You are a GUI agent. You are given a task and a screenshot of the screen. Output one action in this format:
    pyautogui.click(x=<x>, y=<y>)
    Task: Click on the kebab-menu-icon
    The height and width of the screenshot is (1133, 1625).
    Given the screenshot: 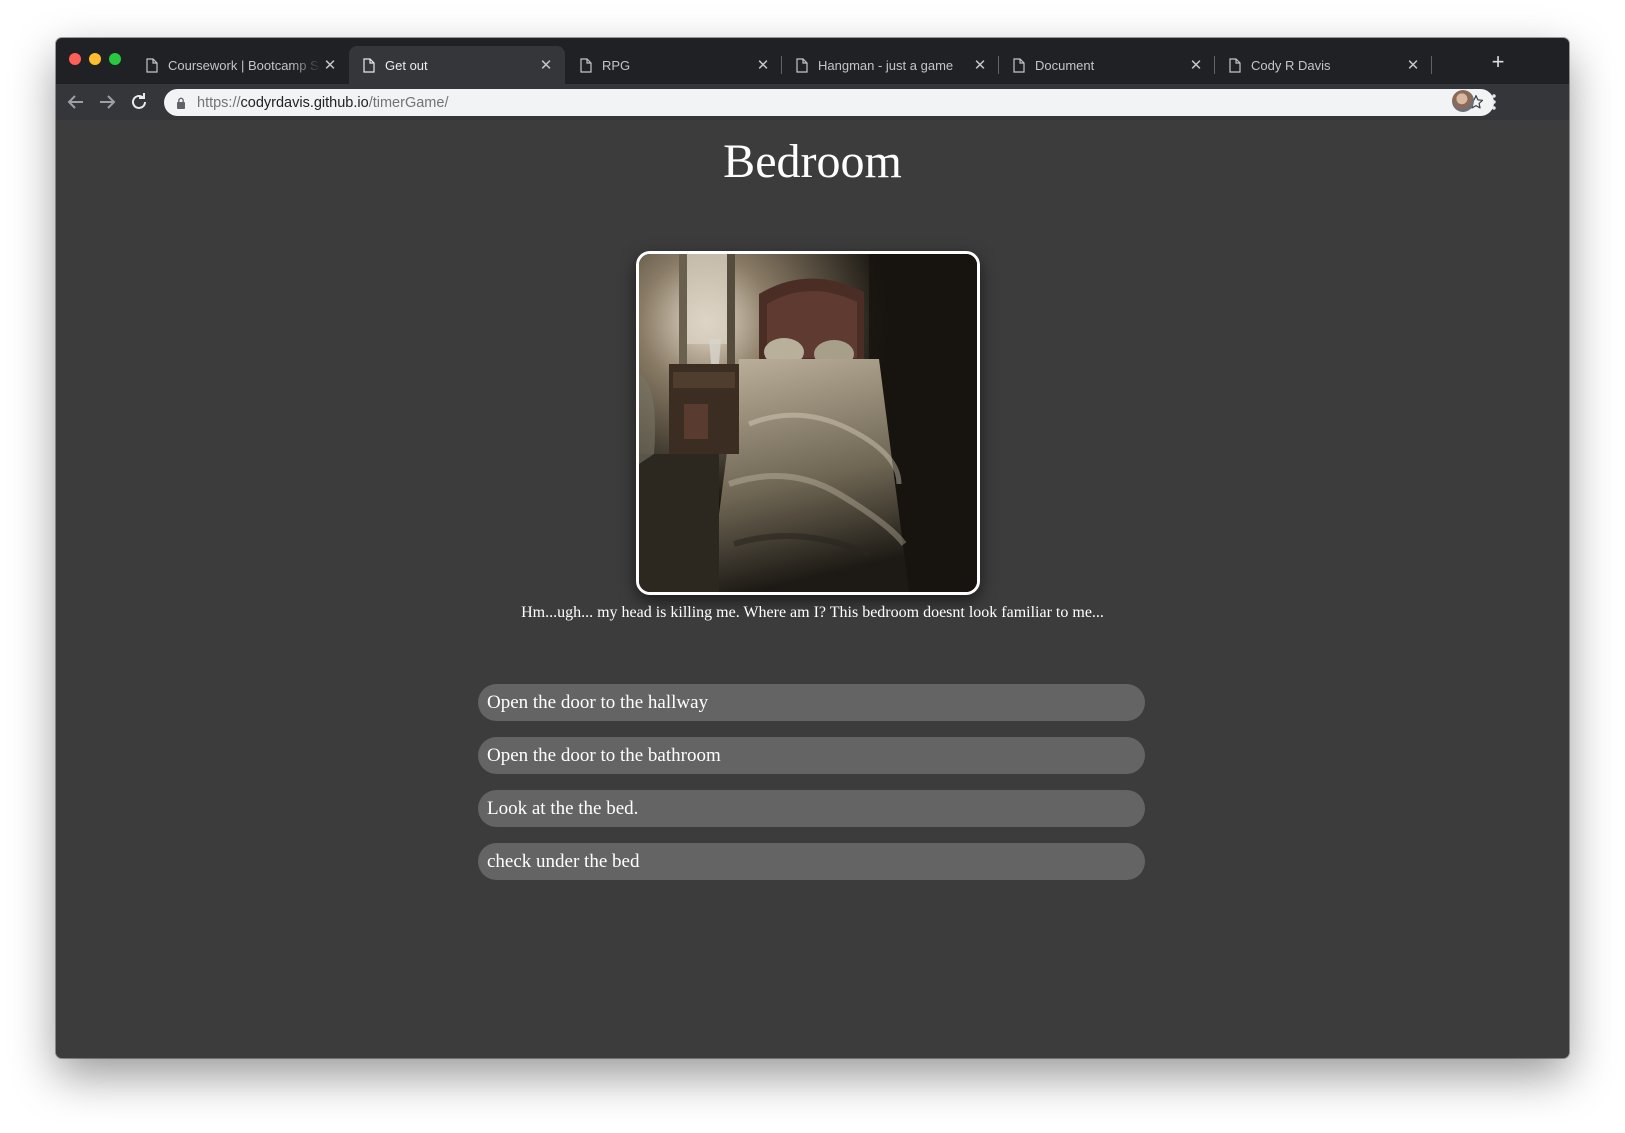 What is the action you would take?
    pyautogui.click(x=1494, y=102)
    